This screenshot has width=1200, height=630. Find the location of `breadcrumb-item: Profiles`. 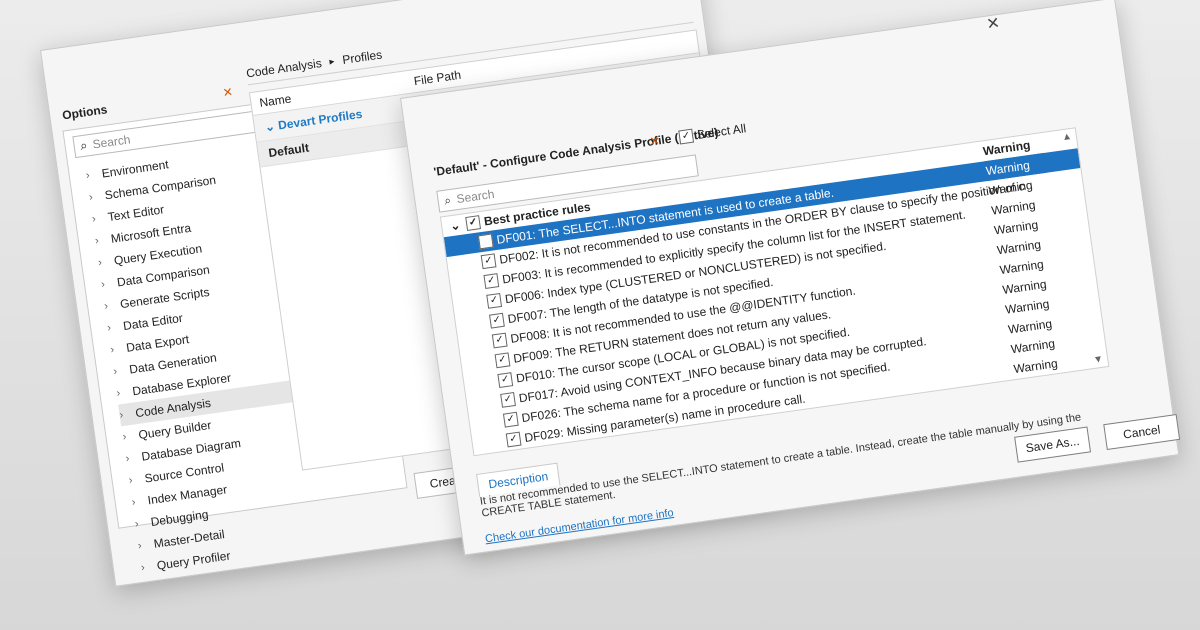

breadcrumb-item: Profiles is located at coordinates (362, 57).